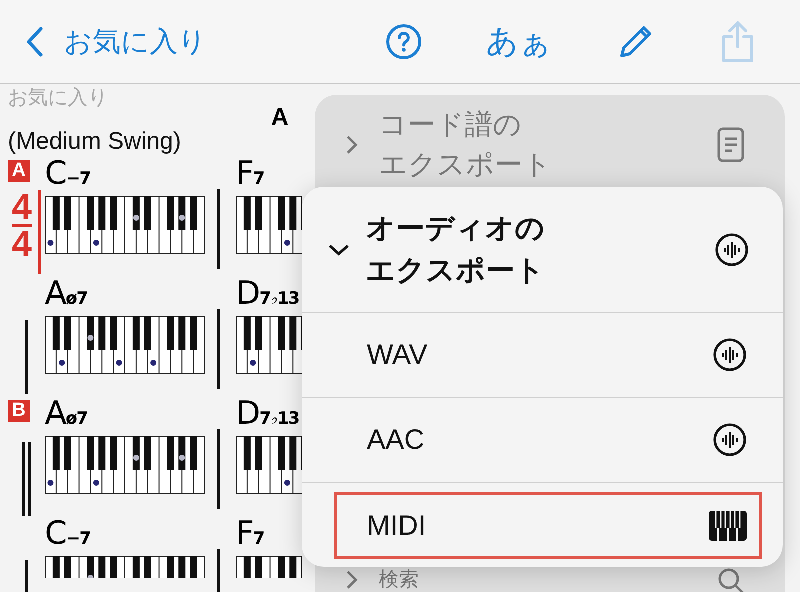  I want to click on back-button: お気に入り, so click(116, 41).